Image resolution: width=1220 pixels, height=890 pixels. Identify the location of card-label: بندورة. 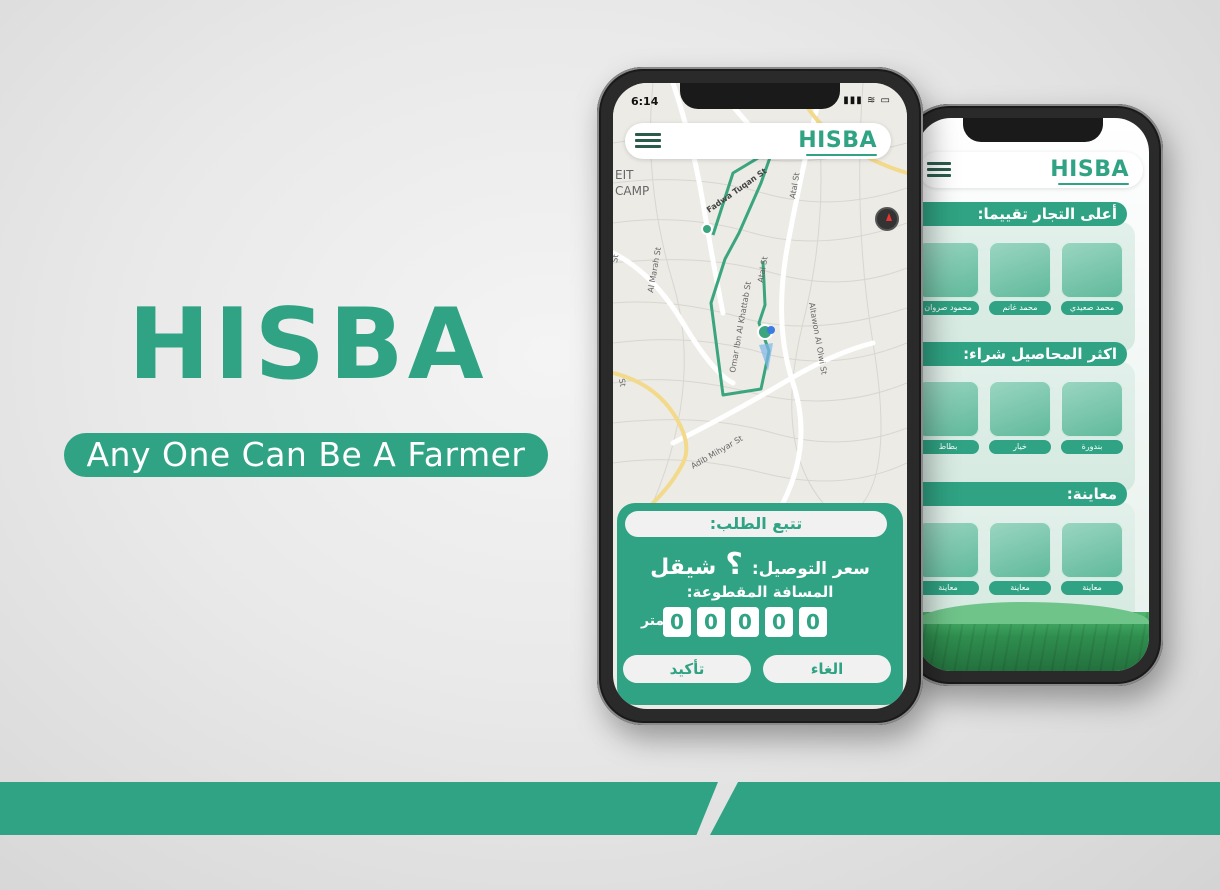
(1092, 447).